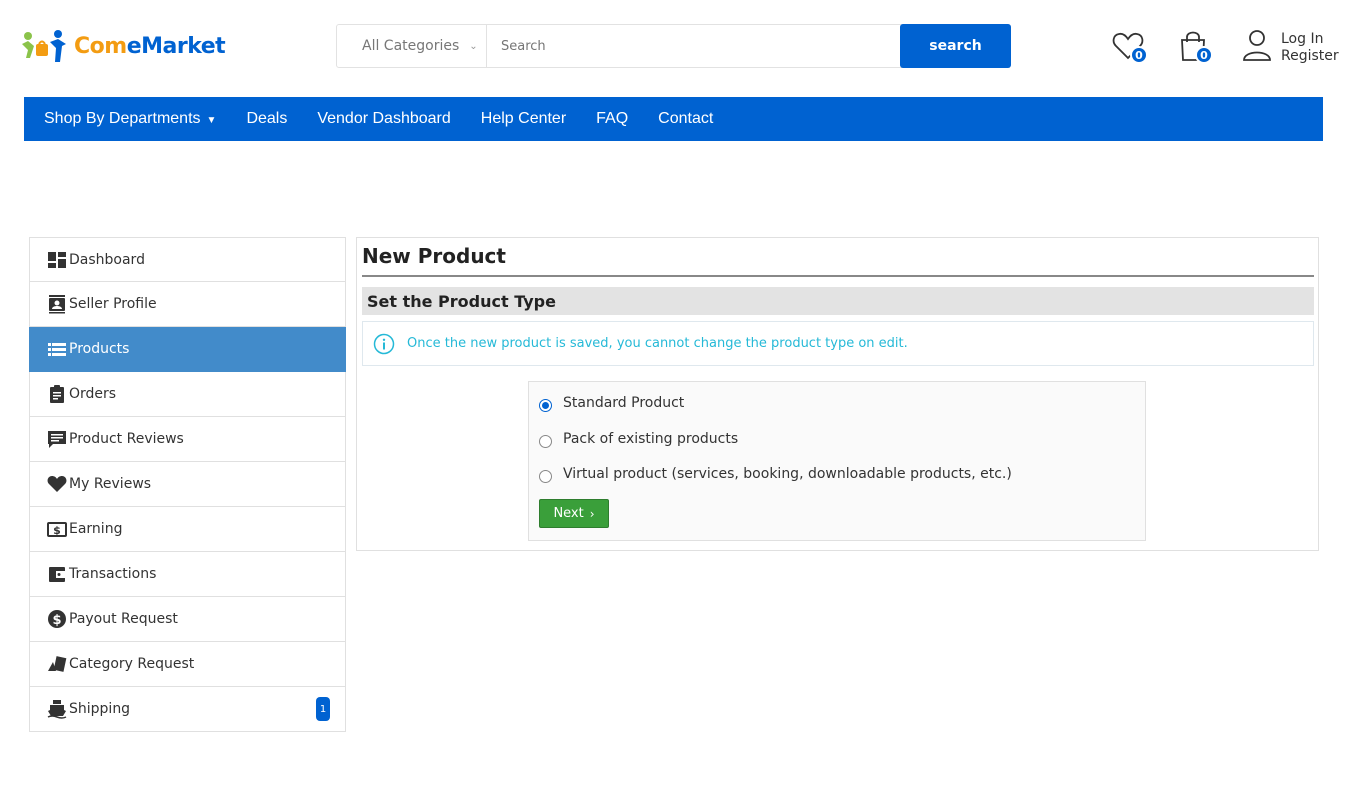  What do you see at coordinates (93, 394) in the screenshot?
I see `sidebar-item-label: Orders` at bounding box center [93, 394].